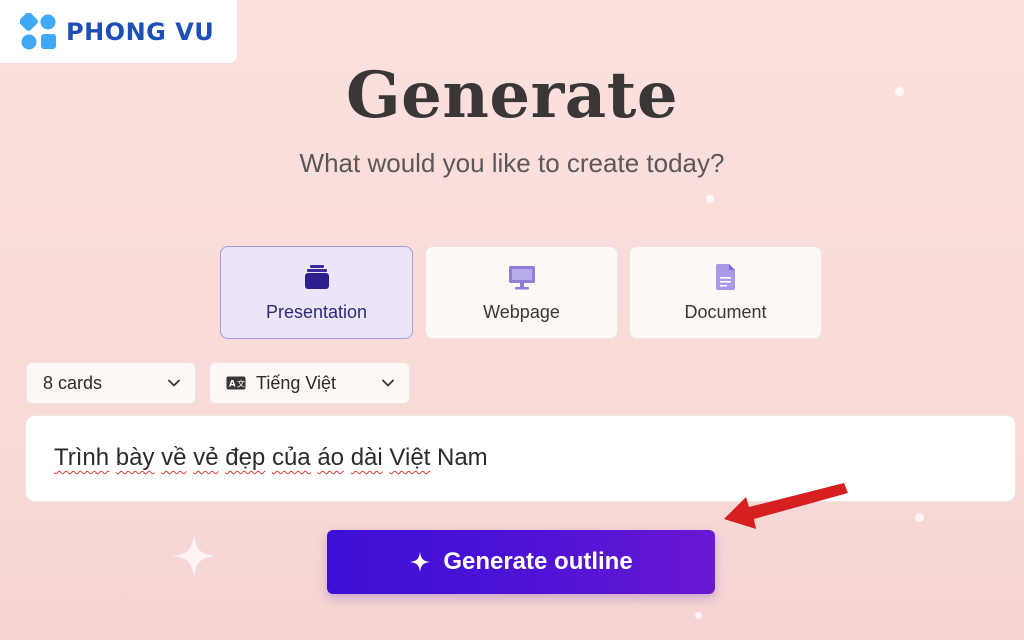 The width and height of the screenshot is (1024, 640). Describe the element at coordinates (232, 385) in the screenshot. I see `svg-text: A` at that location.